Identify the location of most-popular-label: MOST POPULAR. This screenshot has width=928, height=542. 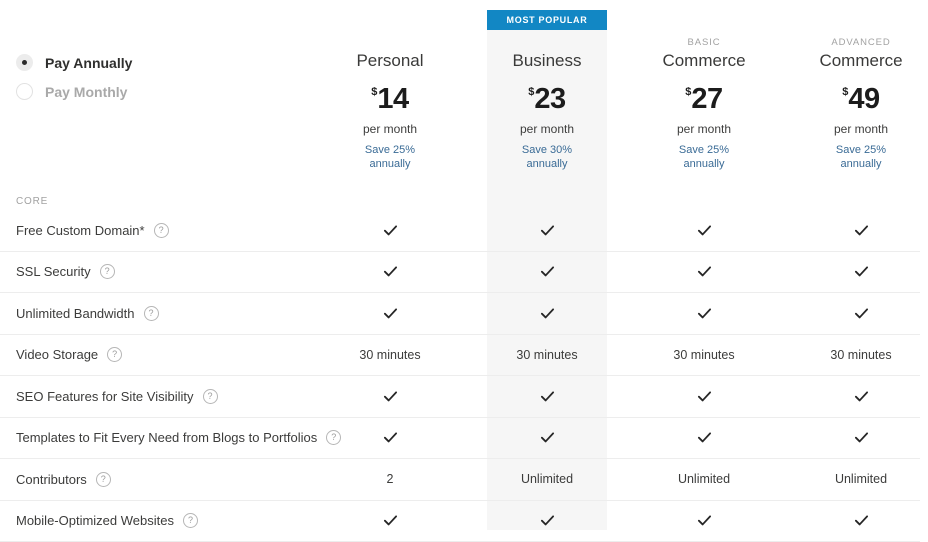
(547, 20).